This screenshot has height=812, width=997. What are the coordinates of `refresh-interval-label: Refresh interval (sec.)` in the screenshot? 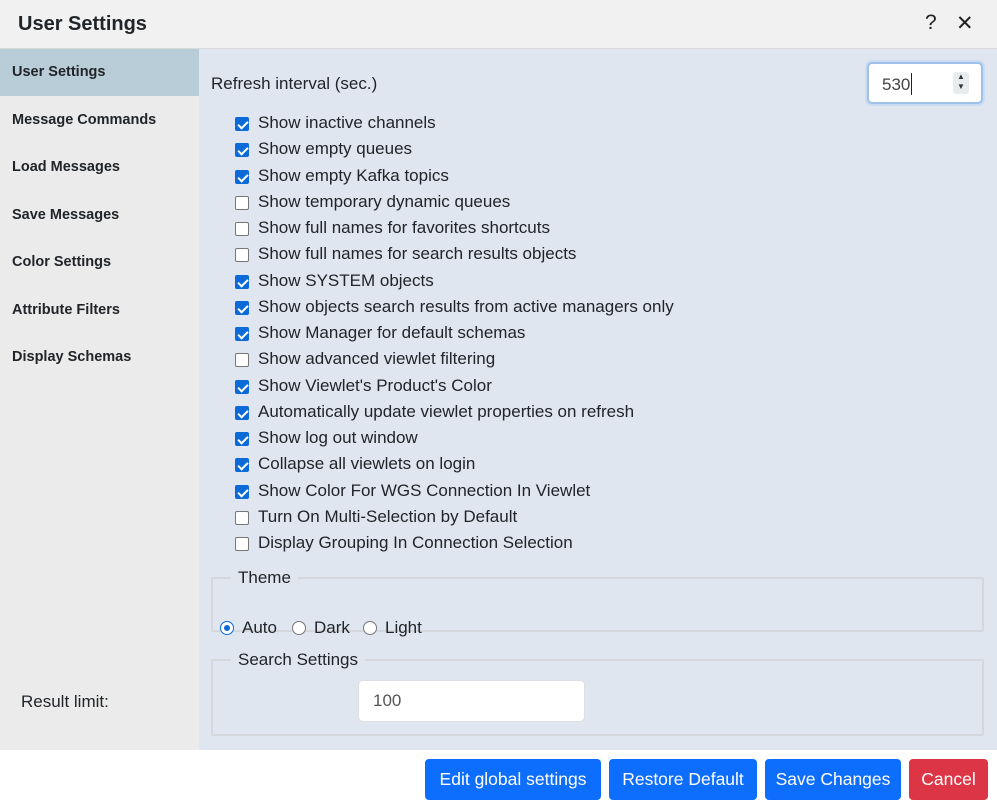 It's located at (294, 83).